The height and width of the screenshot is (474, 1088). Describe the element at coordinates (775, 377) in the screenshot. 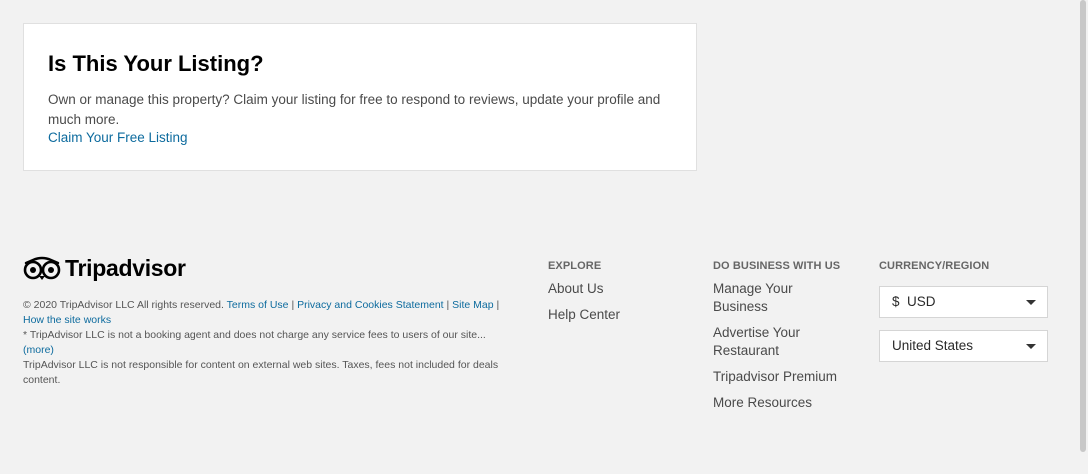

I see `tripadvisor-premium-link: Tripadvisor Premium` at that location.